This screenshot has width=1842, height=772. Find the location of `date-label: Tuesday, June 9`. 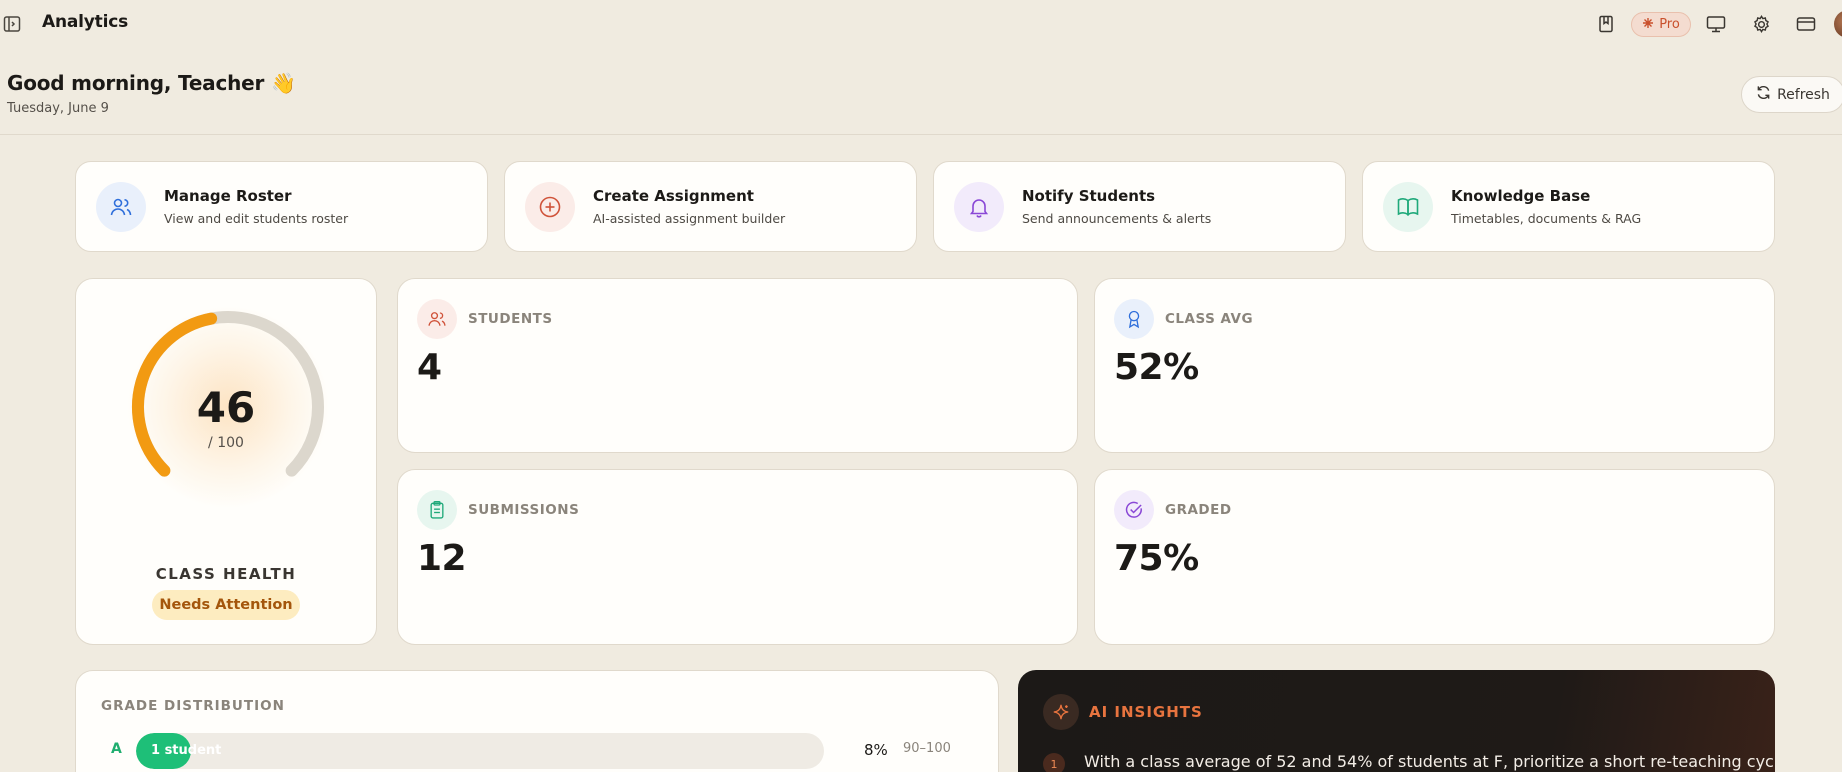

date-label: Tuesday, June 9 is located at coordinates (58, 108).